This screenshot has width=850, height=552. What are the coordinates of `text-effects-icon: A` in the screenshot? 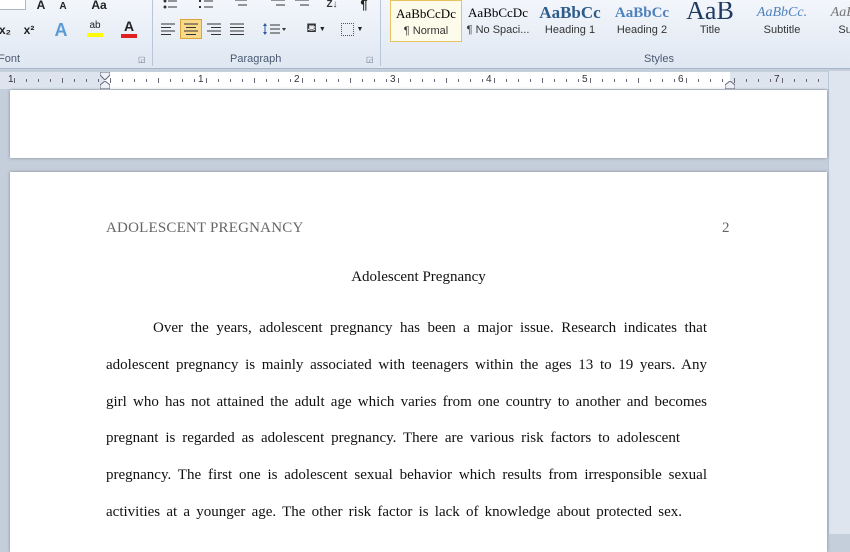 It's located at (61, 29).